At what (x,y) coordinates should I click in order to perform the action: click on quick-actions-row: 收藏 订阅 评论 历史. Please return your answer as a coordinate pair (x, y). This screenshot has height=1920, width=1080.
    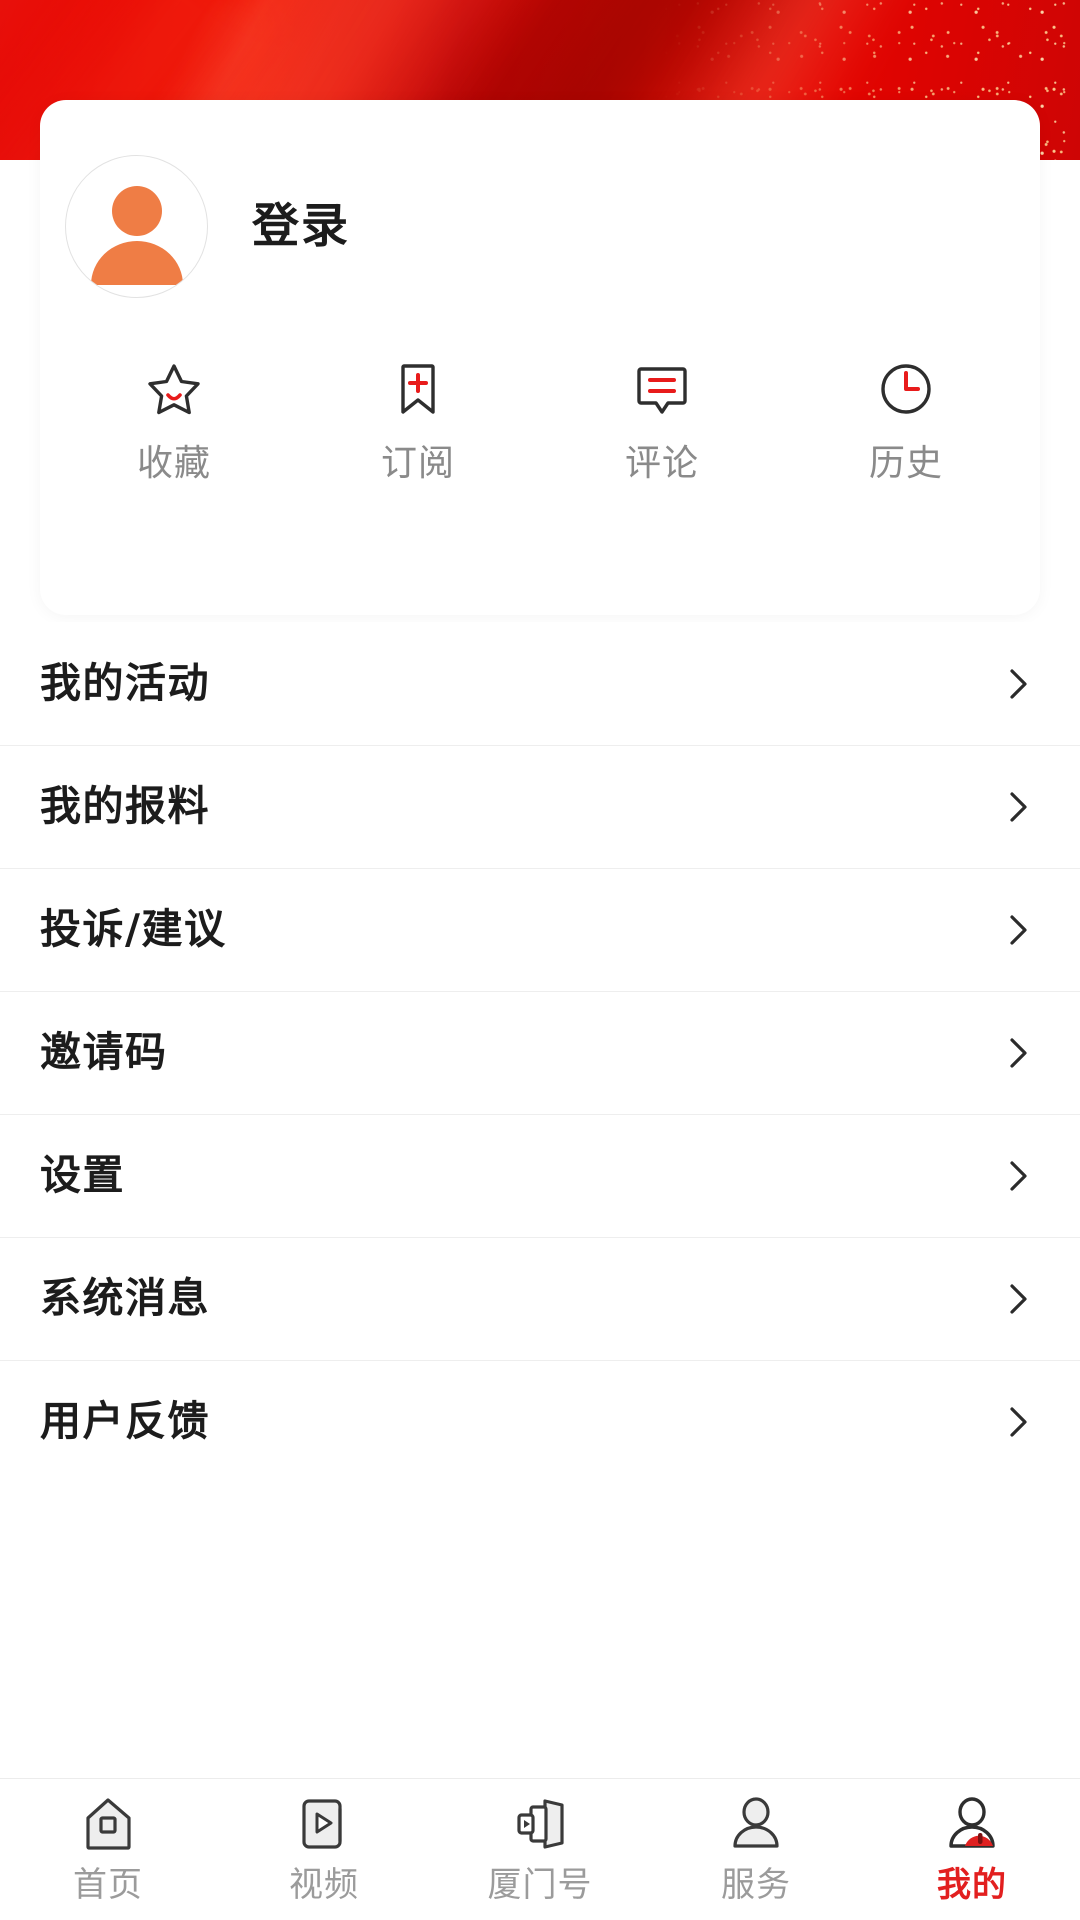
    Looking at the image, I should click on (540, 420).